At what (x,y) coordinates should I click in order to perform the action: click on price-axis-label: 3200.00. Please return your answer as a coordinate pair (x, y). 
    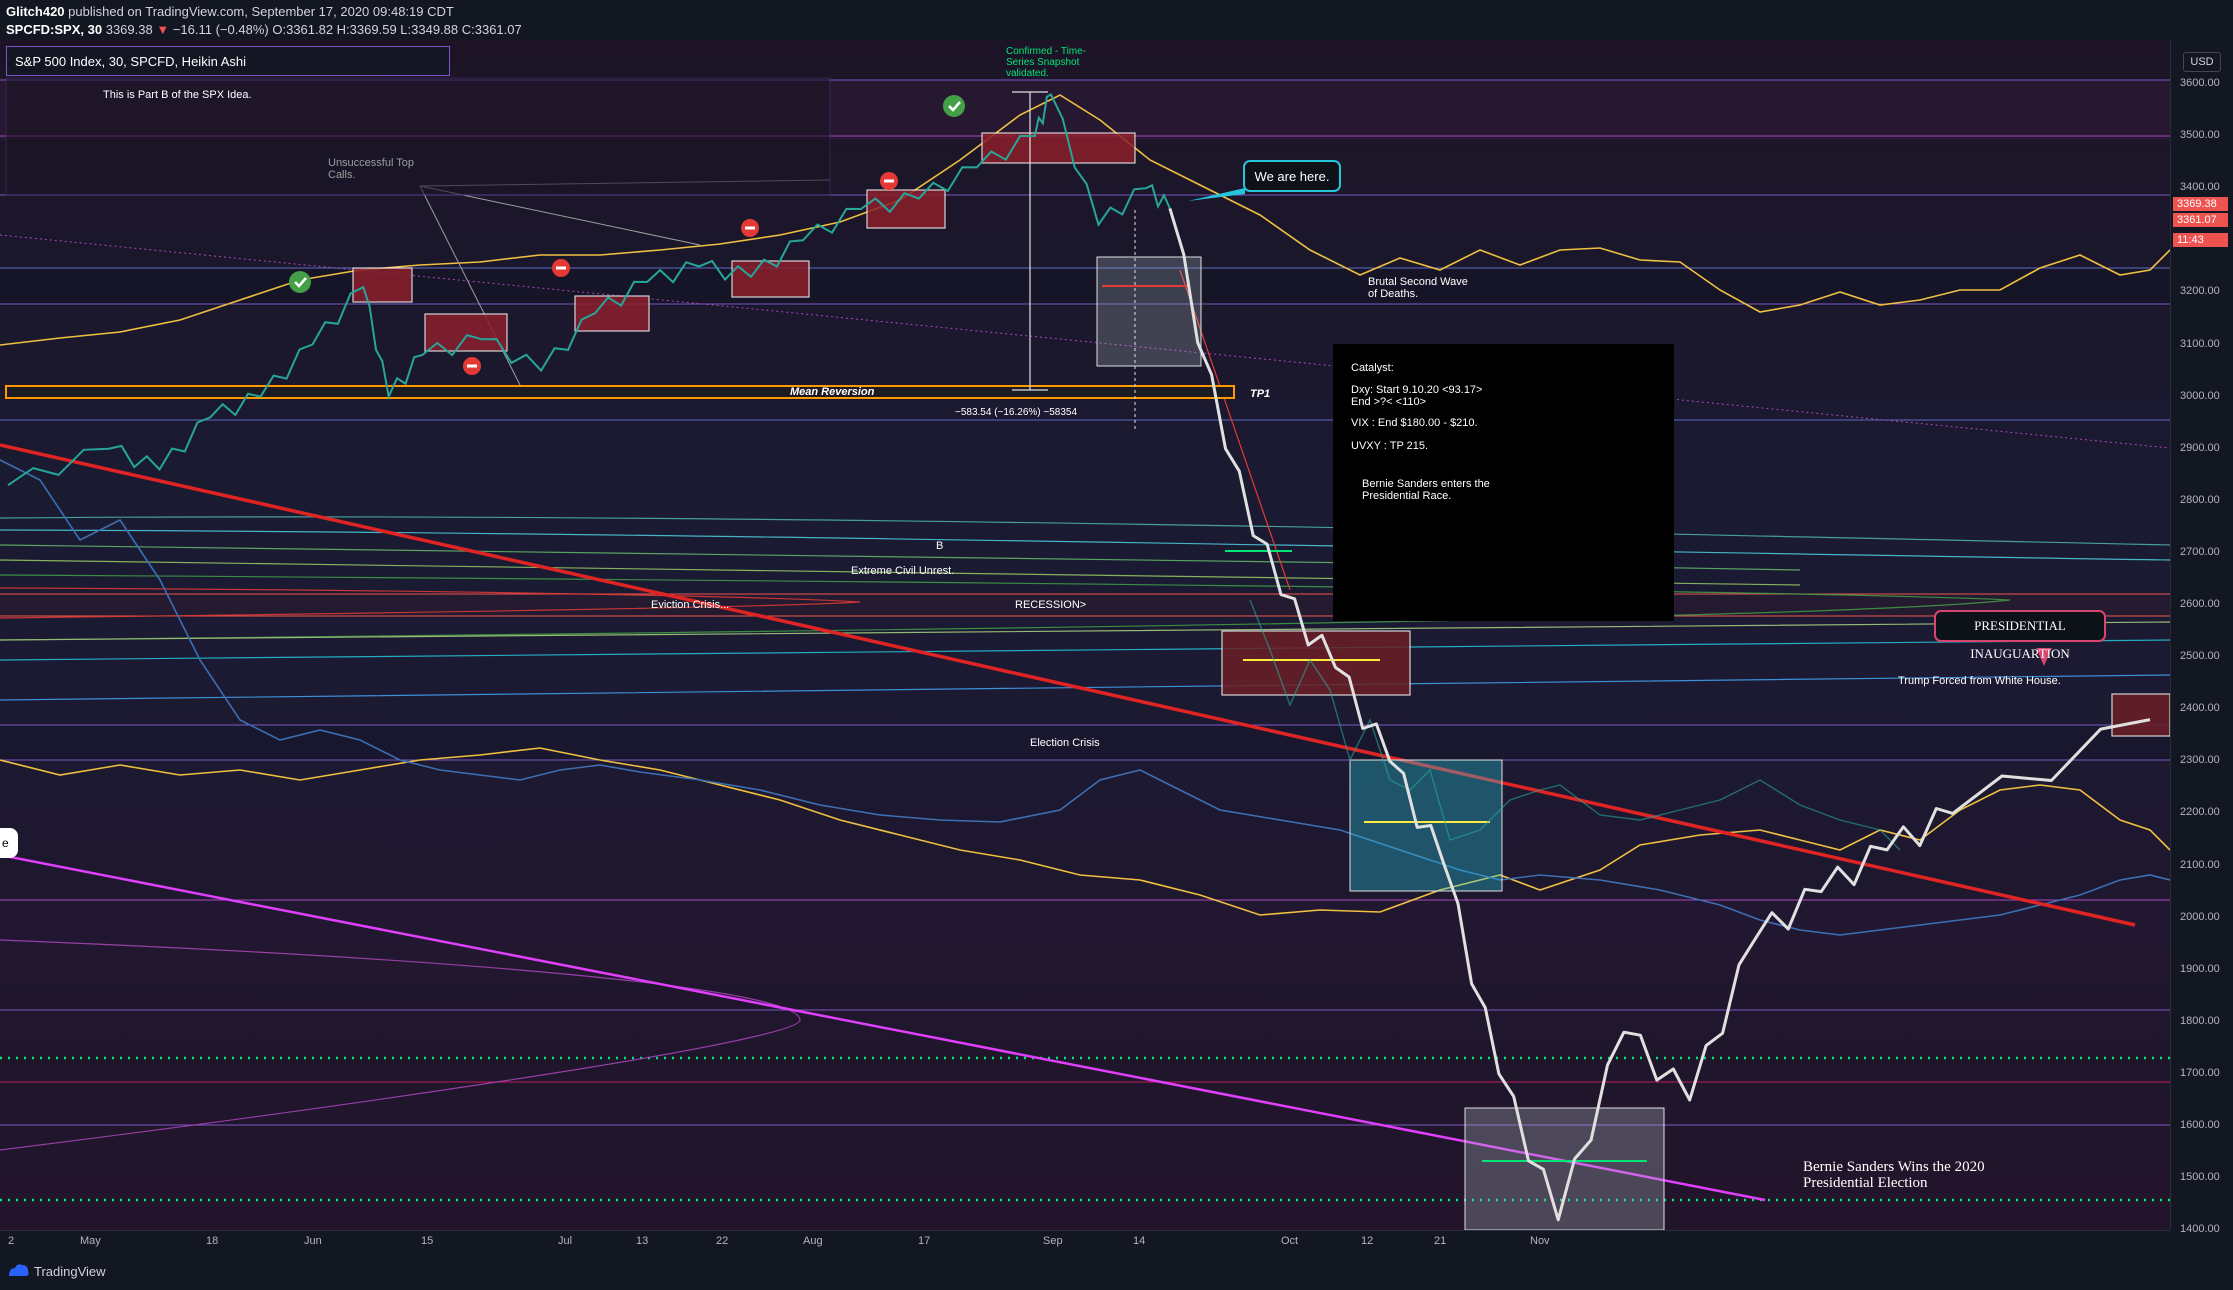
    Looking at the image, I should click on (2200, 291).